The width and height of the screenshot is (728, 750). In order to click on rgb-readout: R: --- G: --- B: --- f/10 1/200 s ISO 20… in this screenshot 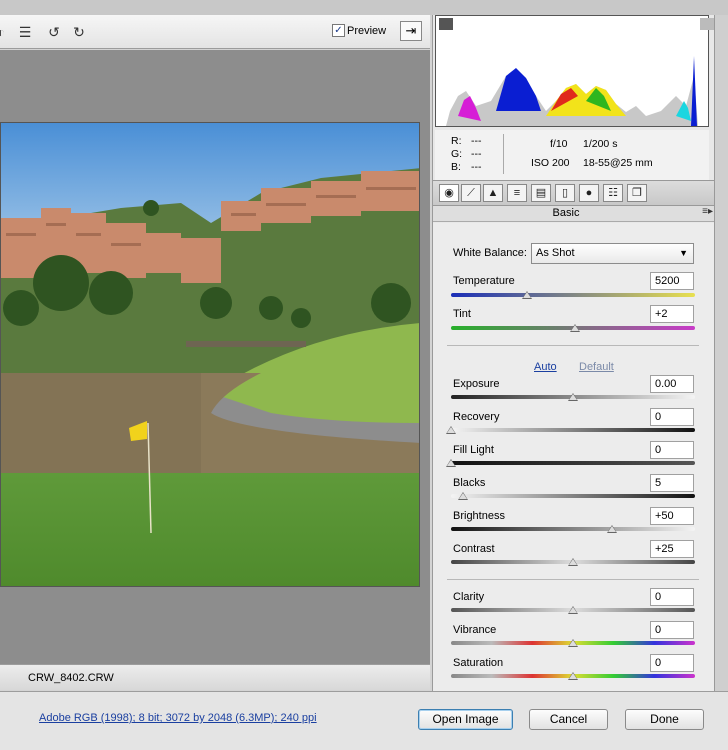, I will do `click(572, 155)`.